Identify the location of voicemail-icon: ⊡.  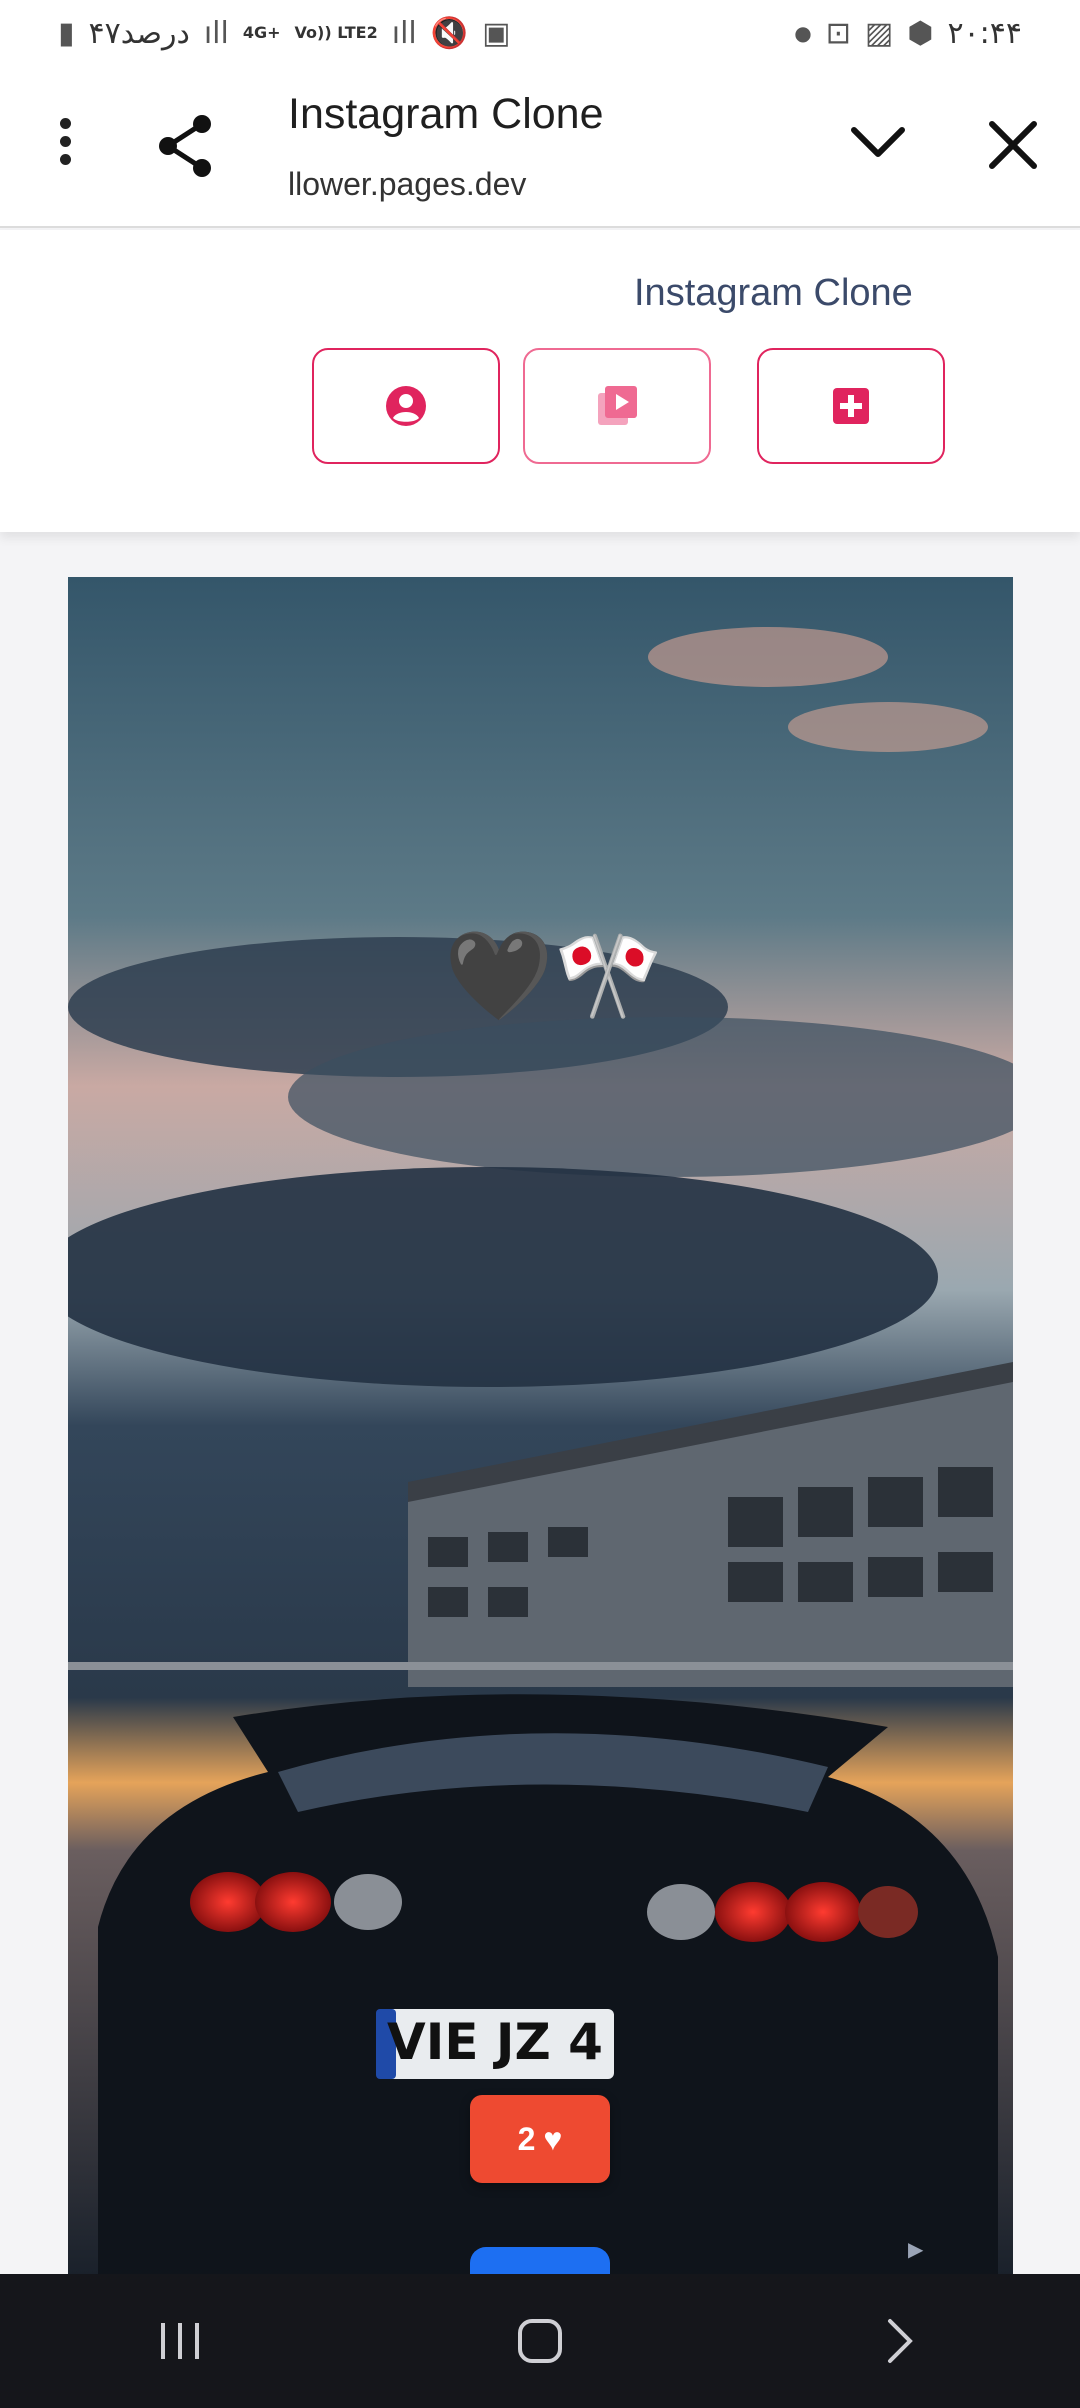
(838, 33).